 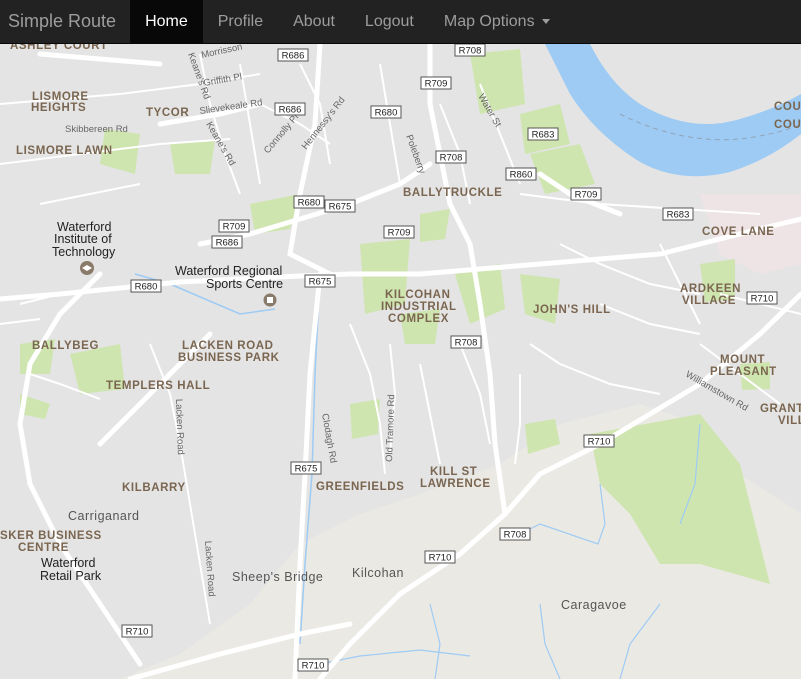 What do you see at coordinates (43, 548) in the screenshot?
I see `area-label-business-centre: CENTRE` at bounding box center [43, 548].